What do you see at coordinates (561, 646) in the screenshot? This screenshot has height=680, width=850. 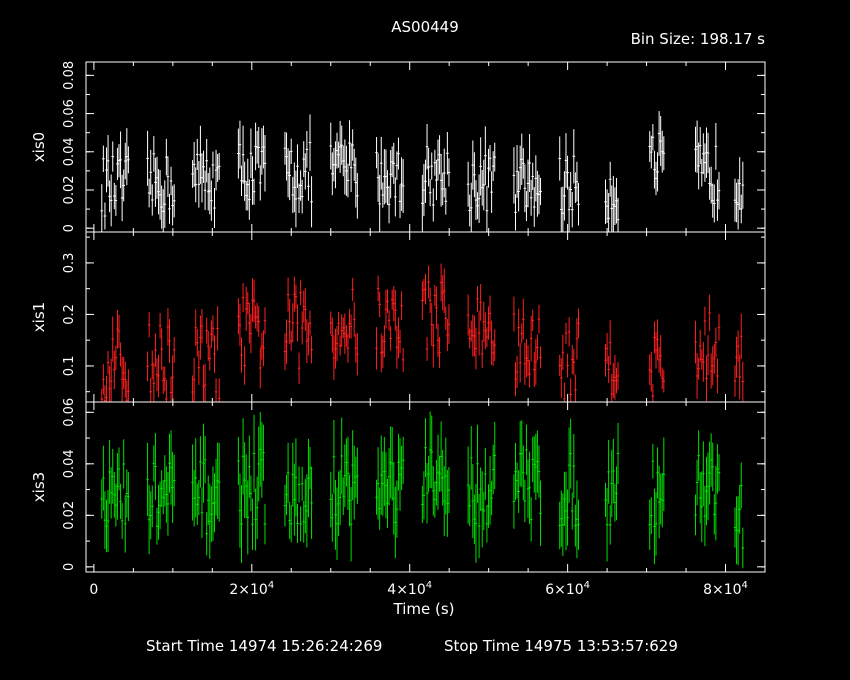 I see `stop-time-label: Stop Time 14975 13:53:57:629` at bounding box center [561, 646].